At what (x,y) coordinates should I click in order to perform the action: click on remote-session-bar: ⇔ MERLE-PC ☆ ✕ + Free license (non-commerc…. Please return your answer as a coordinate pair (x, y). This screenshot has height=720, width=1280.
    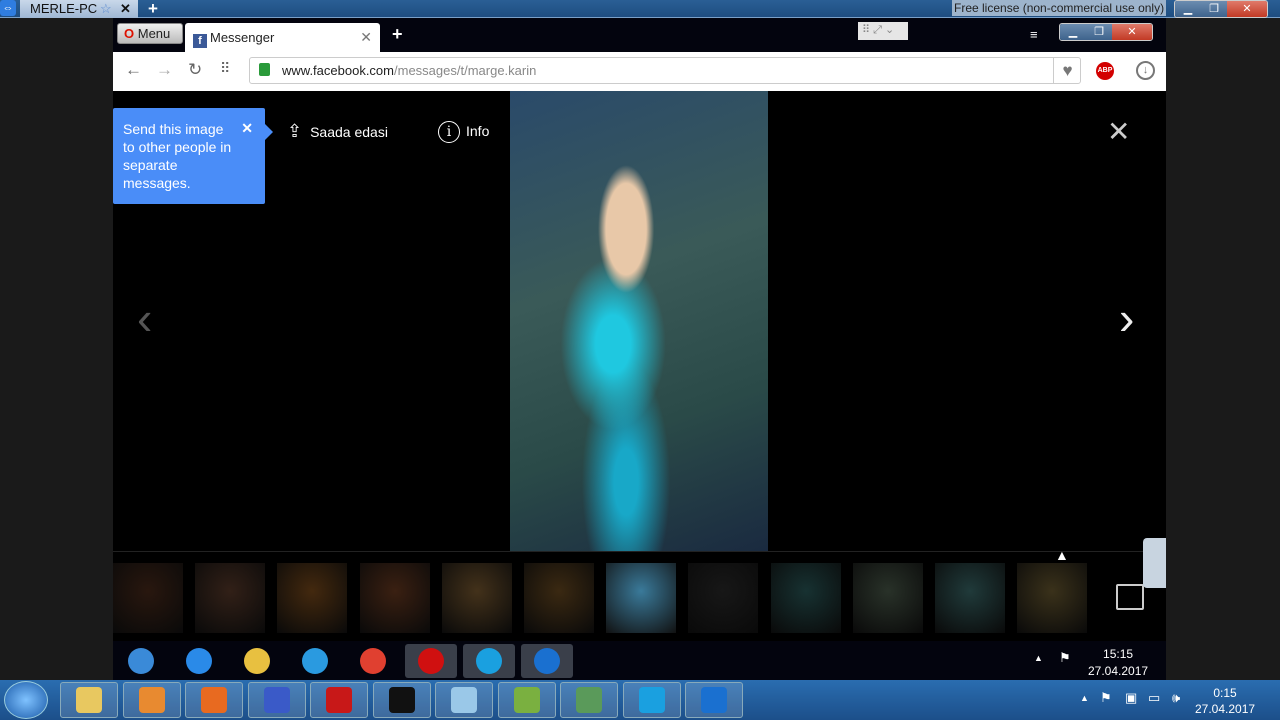
    Looking at the image, I should click on (640, 9).